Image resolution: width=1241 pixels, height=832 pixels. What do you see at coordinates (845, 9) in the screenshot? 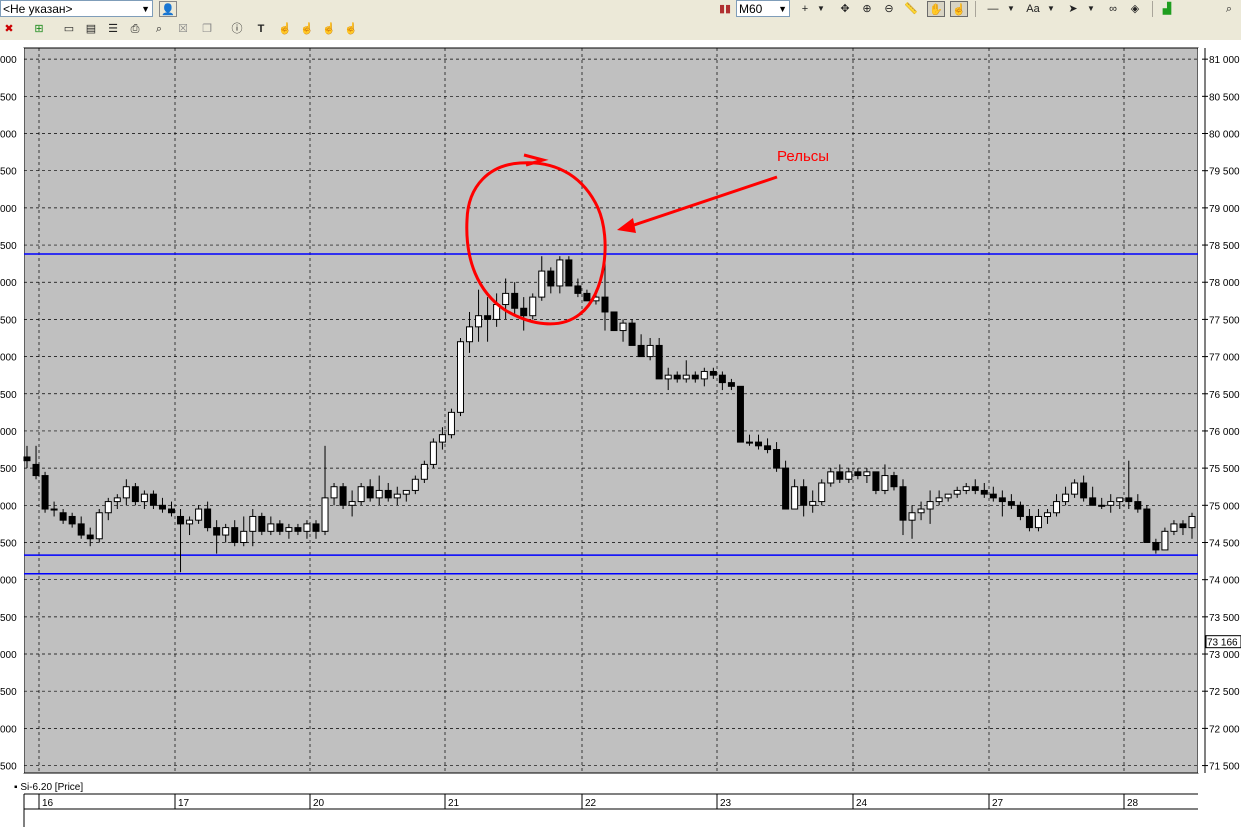
I see `move-icon: ✥` at bounding box center [845, 9].